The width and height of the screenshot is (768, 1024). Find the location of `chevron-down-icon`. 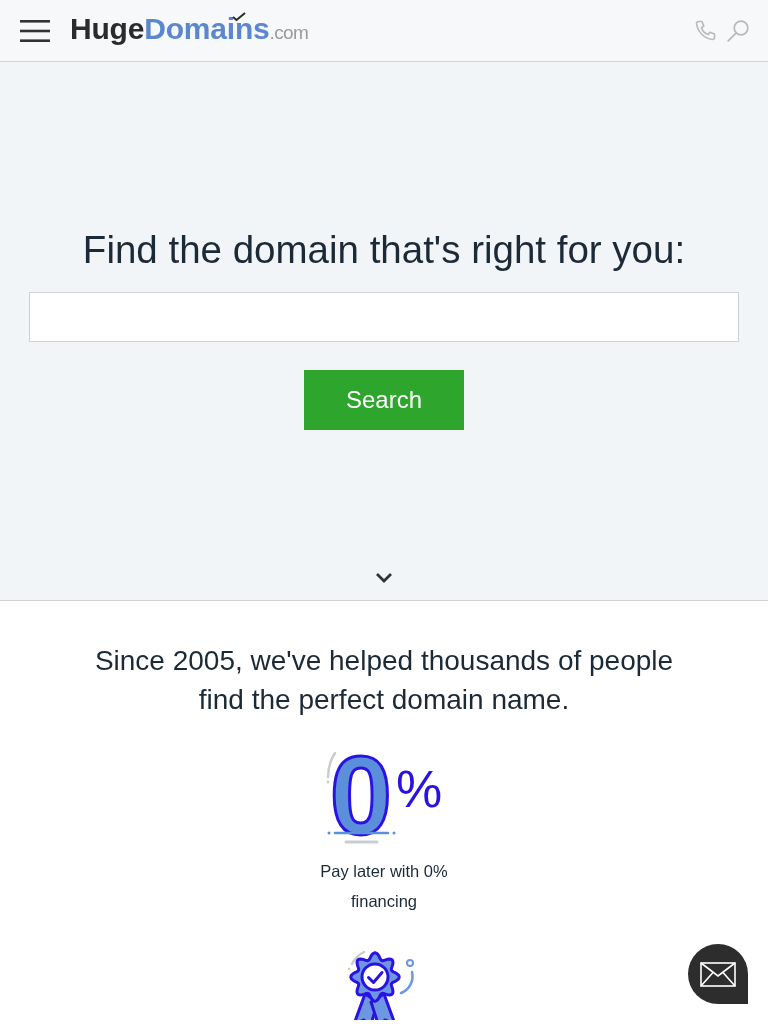

chevron-down-icon is located at coordinates (384, 577).